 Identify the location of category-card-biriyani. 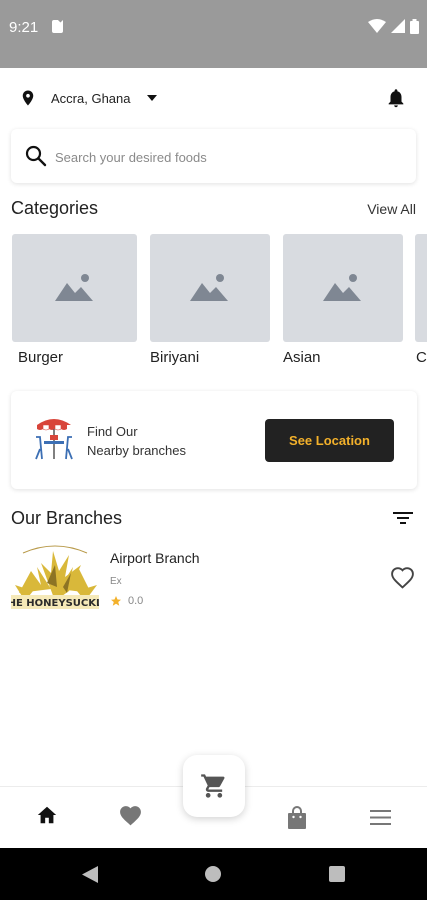
(210, 288).